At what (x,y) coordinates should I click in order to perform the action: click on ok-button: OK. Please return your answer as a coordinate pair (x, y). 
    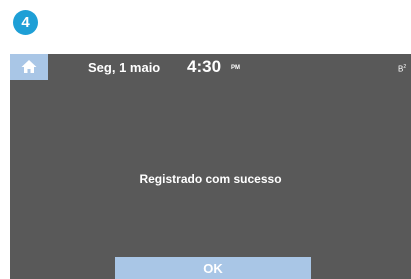
    Looking at the image, I should click on (213, 268).